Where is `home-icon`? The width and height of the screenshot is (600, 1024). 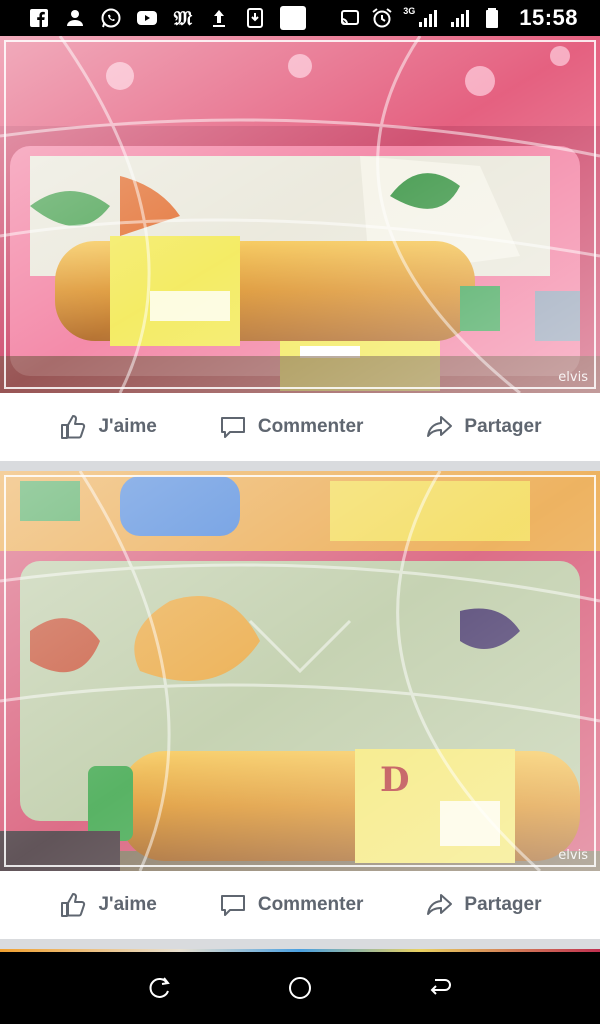 home-icon is located at coordinates (300, 988).